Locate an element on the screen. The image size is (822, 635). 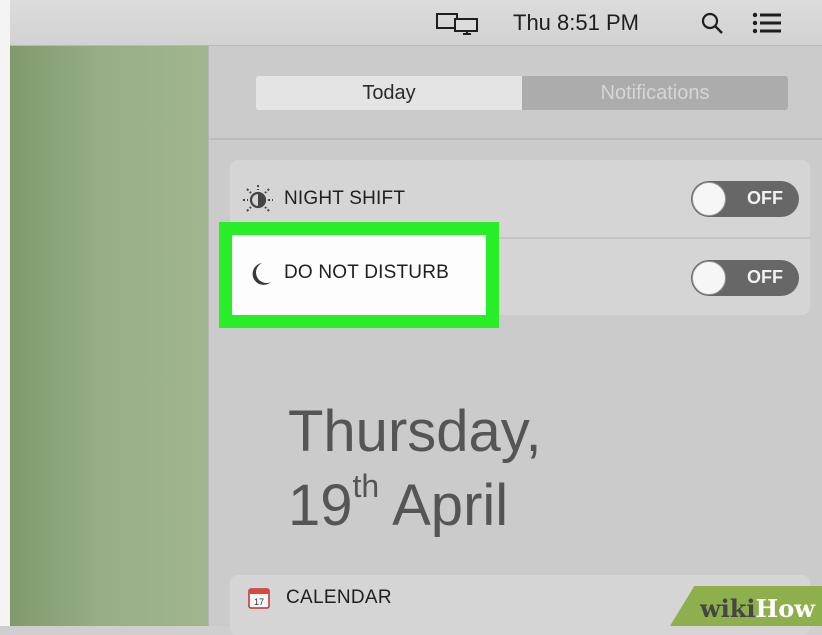
notification-center-icon is located at coordinates (767, 22).